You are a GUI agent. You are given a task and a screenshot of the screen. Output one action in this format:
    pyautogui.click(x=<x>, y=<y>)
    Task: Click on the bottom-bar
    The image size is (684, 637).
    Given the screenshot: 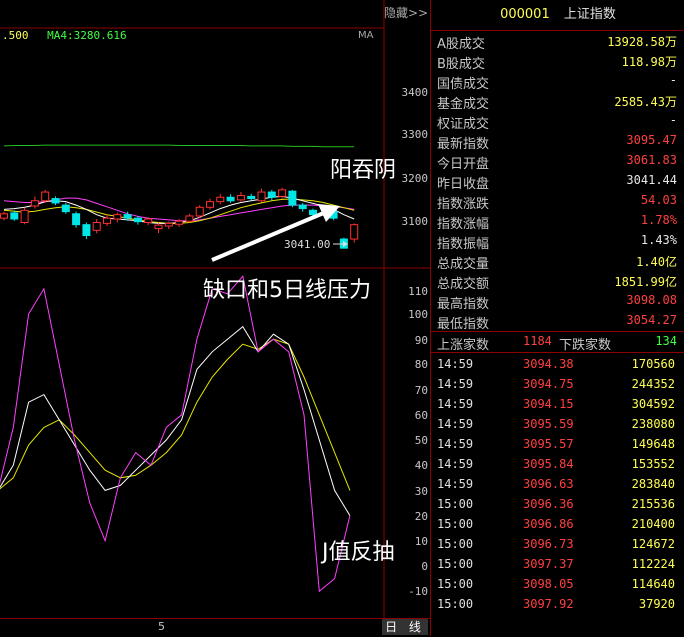 What is the action you would take?
    pyautogui.click(x=215, y=627)
    